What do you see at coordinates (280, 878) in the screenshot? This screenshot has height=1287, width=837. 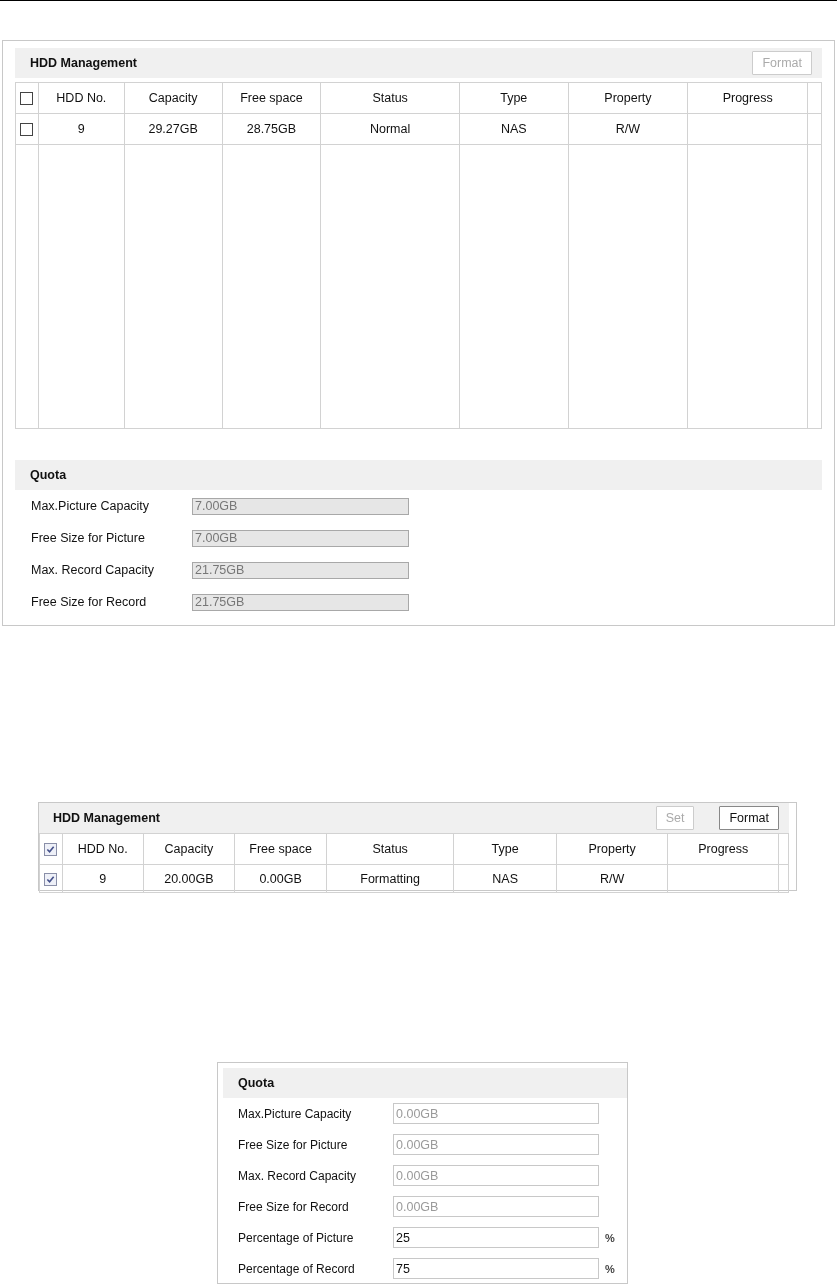 I see `table-cell: 0.00GB` at bounding box center [280, 878].